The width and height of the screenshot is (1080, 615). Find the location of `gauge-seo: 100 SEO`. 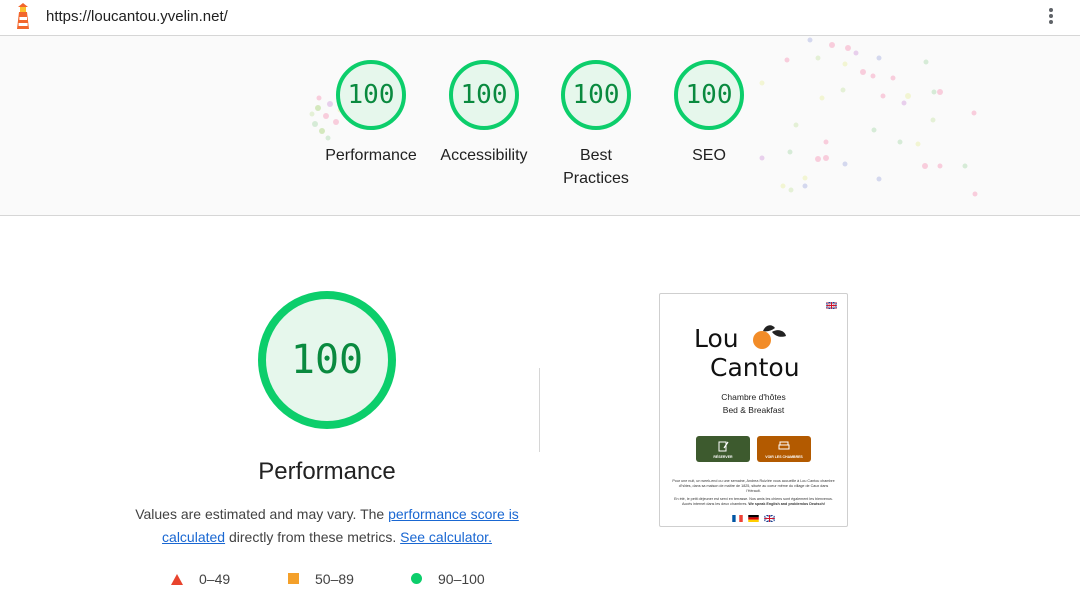

gauge-seo: 100 SEO is located at coordinates (709, 113).